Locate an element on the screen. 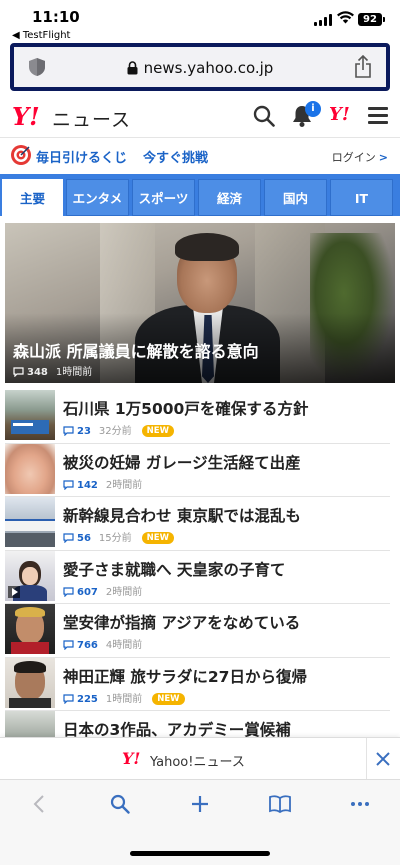 The image size is (400, 865). notification-badge: i is located at coordinates (313, 109).